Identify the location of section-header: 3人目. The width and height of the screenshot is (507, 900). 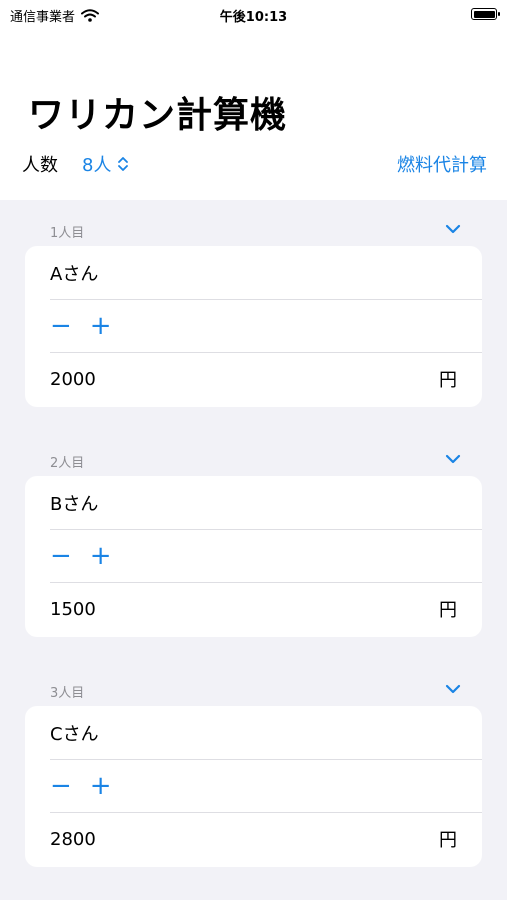
(253, 683).